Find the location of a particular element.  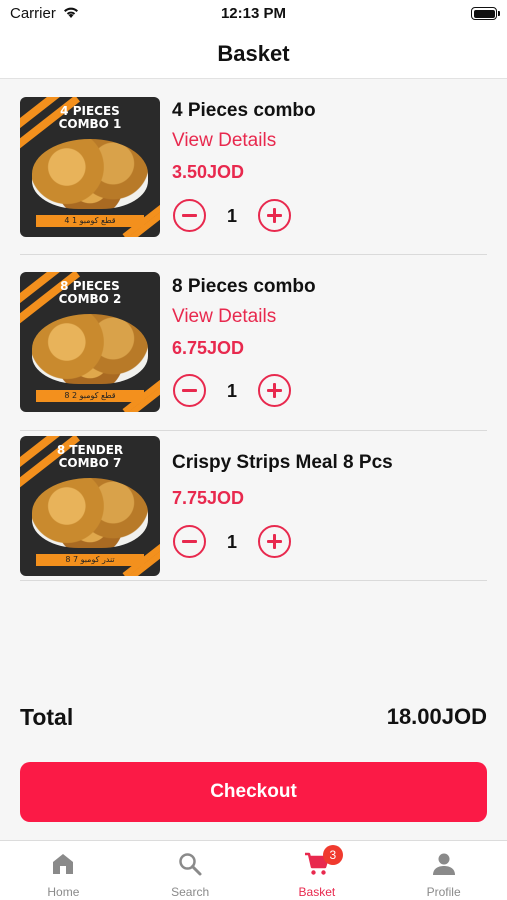

image-caption: 4 PIECES COMBO 1 is located at coordinates (90, 117).